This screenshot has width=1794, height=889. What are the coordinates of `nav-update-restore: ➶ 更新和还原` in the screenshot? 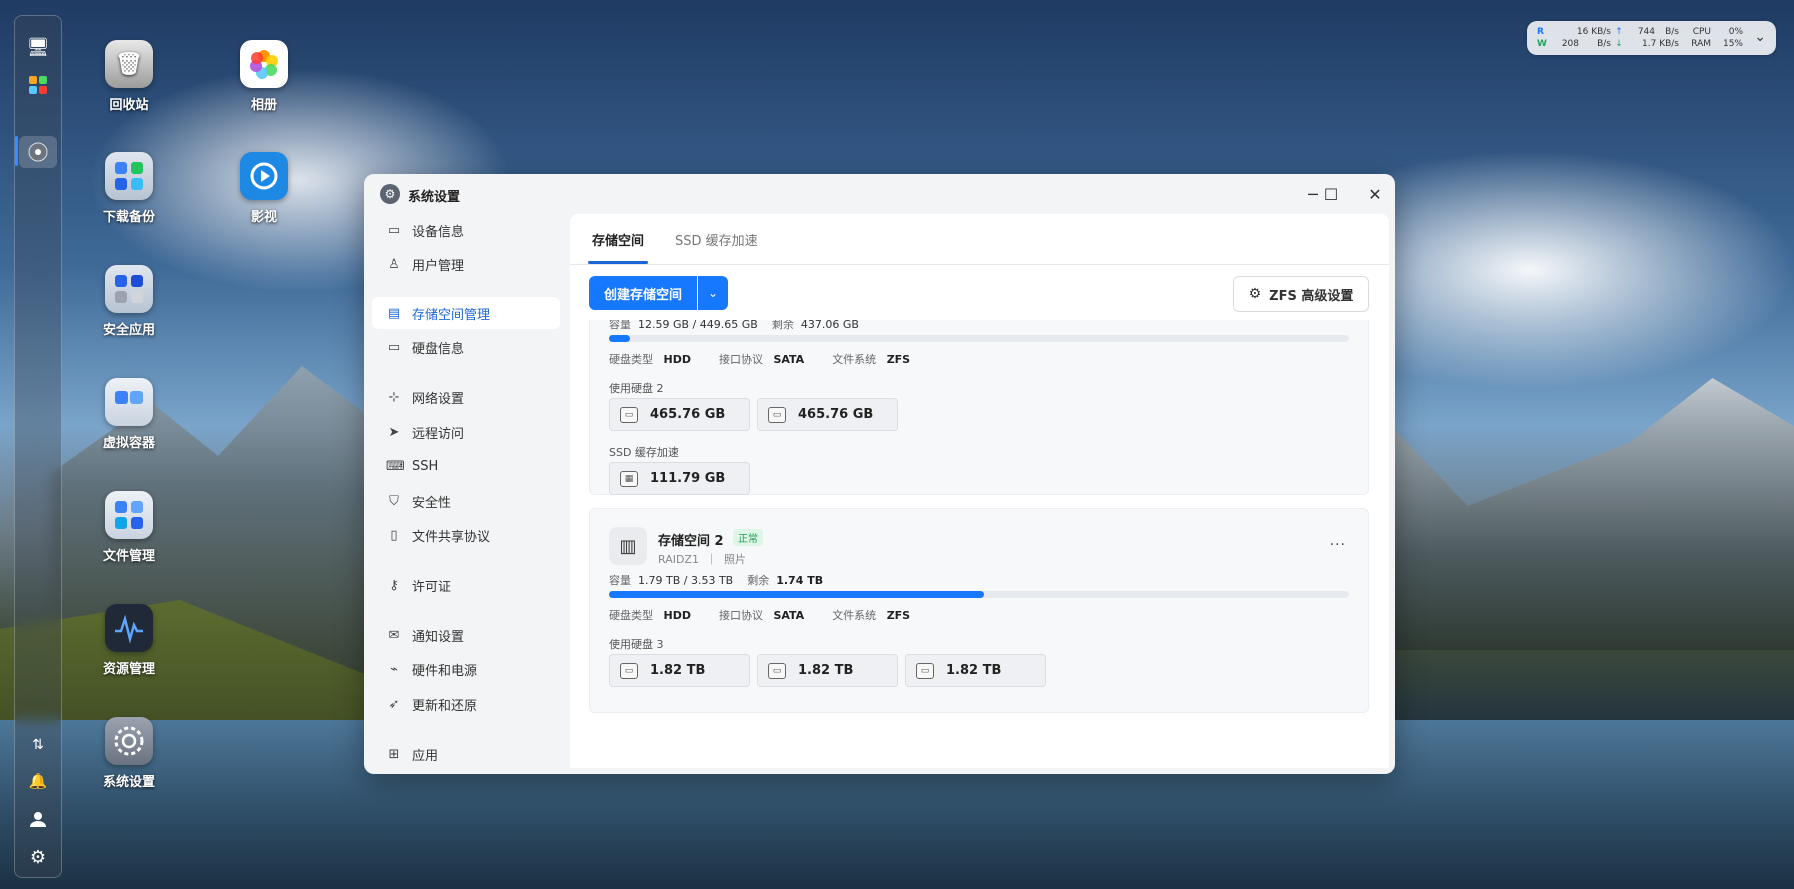 It's located at (466, 704).